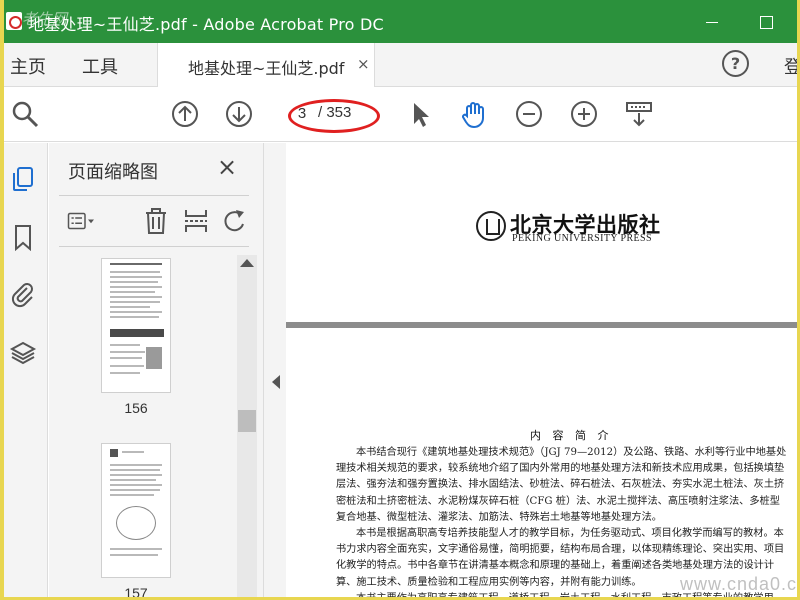 The height and width of the screenshot is (600, 800). I want to click on tools-menu: 工具, so click(100, 66).